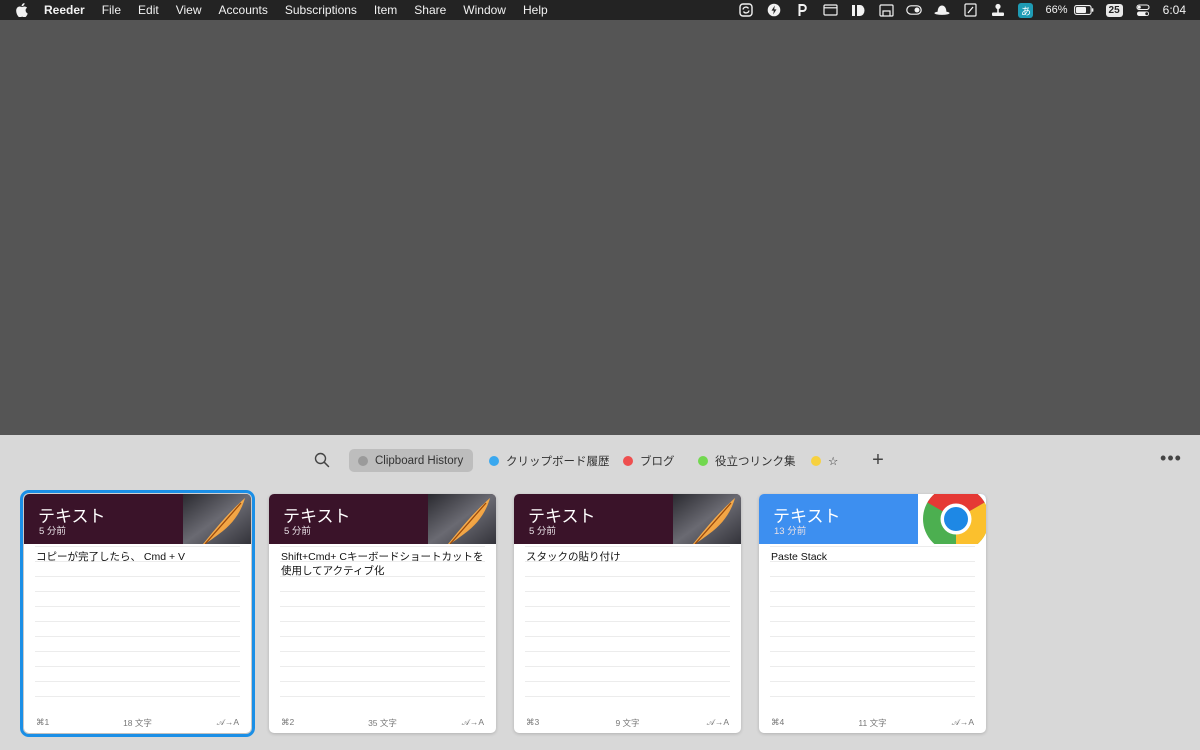 The image size is (1200, 750). What do you see at coordinates (573, 557) in the screenshot?
I see `card-content-text: スタックの貼り付け` at bounding box center [573, 557].